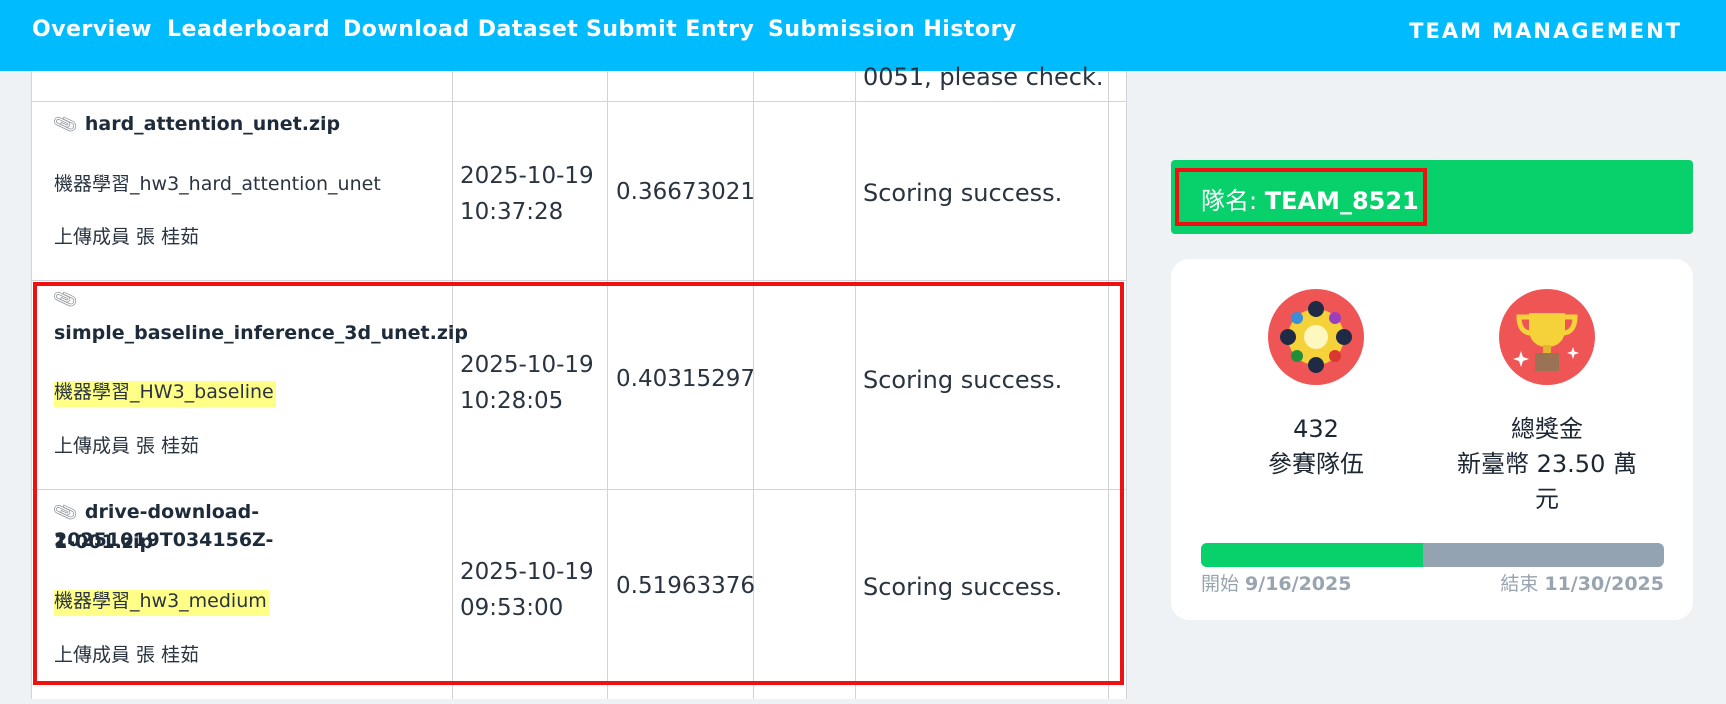  What do you see at coordinates (686, 586) in the screenshot?
I see `submission-score: 0.51963376` at bounding box center [686, 586].